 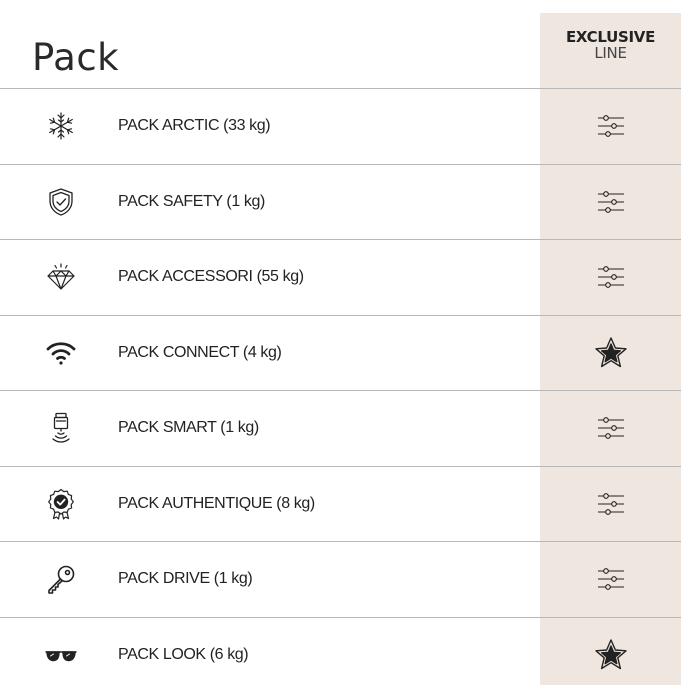 I want to click on row-label: PACK ACCESSORI (55 kg), so click(x=211, y=277).